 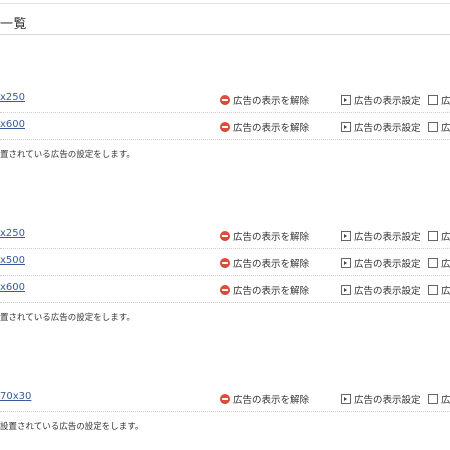 What do you see at coordinates (72, 427) in the screenshot?
I see `section-note: 設置されている広告の設定をします。` at bounding box center [72, 427].